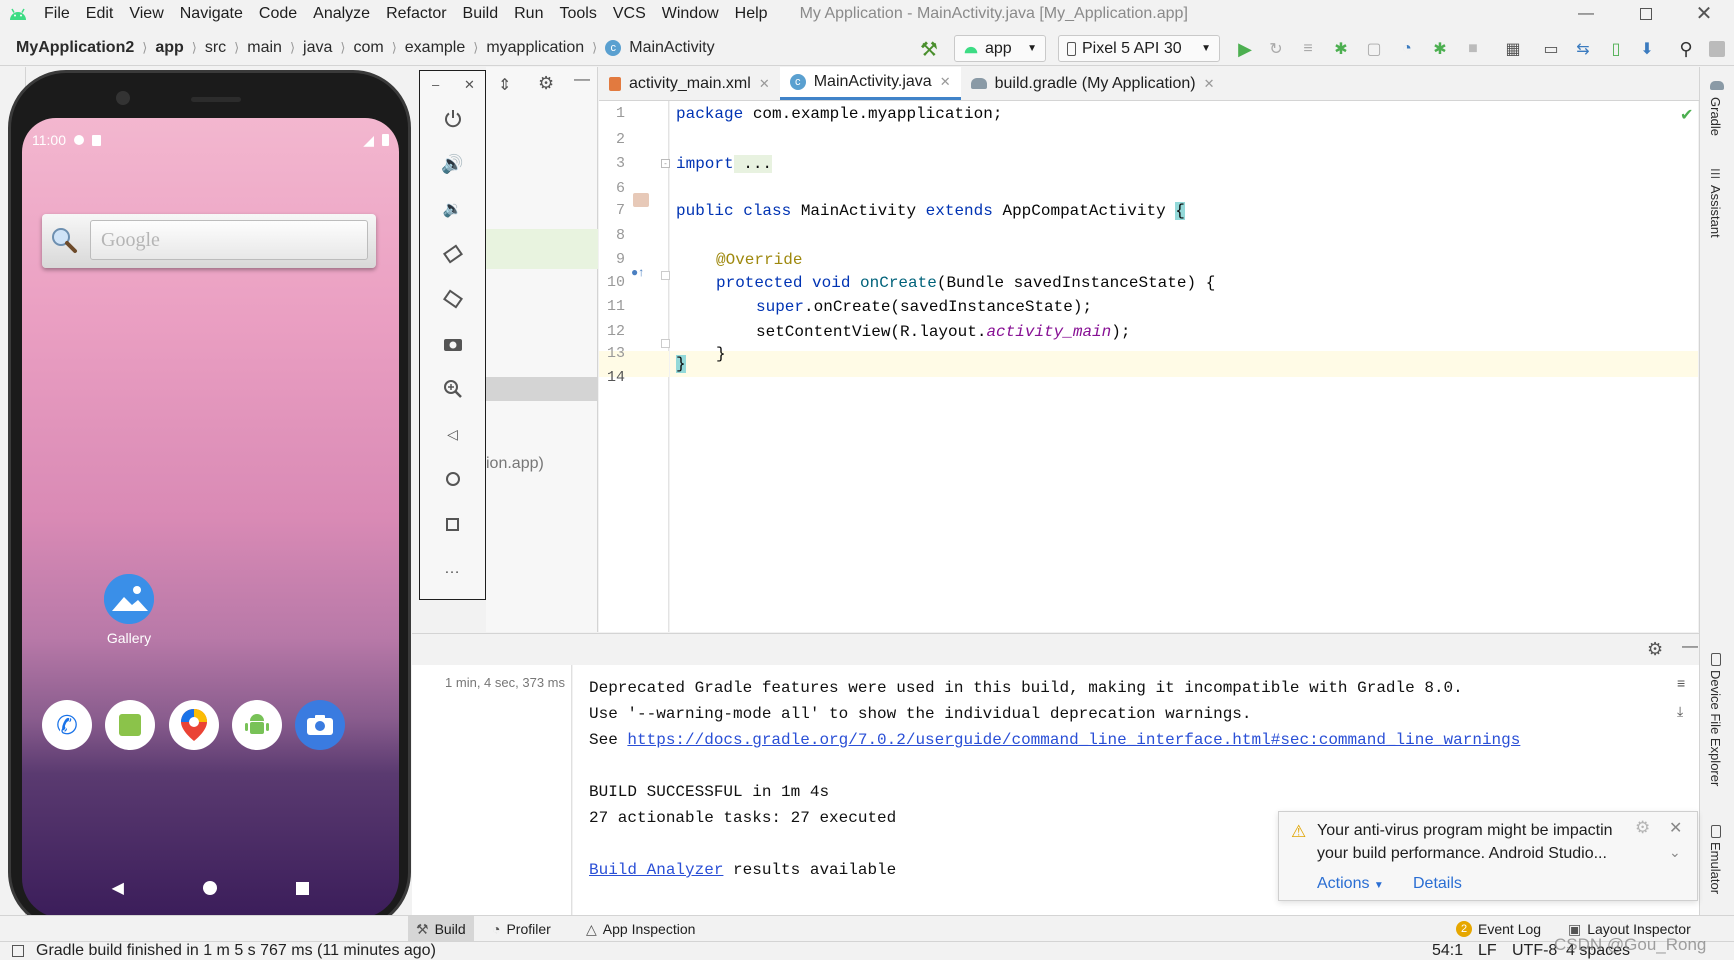 Image resolution: width=1734 pixels, height=960 pixels. What do you see at coordinates (18, 951) in the screenshot?
I see `status-toggle-icon` at bounding box center [18, 951].